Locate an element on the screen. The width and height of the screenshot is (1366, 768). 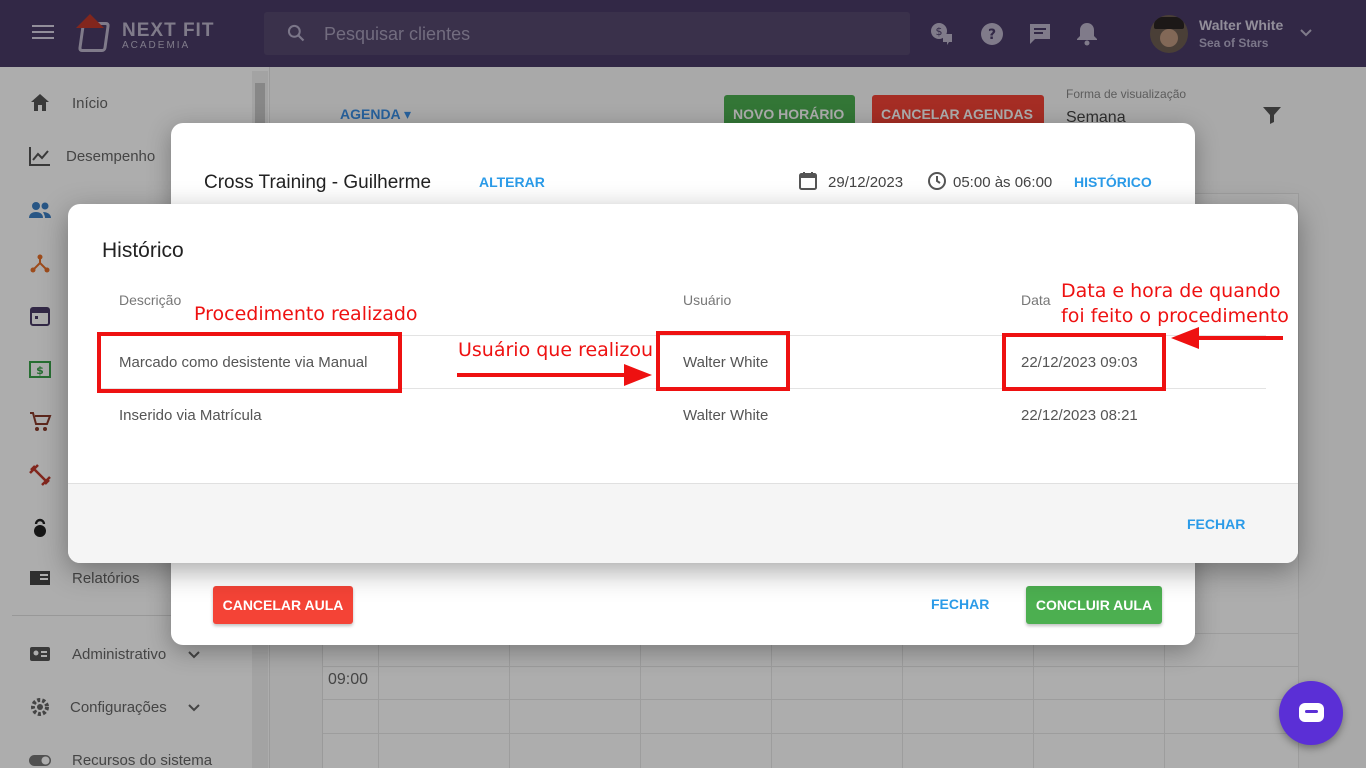
cancelar-aula-button: CANCELAR AULA is located at coordinates (283, 605).